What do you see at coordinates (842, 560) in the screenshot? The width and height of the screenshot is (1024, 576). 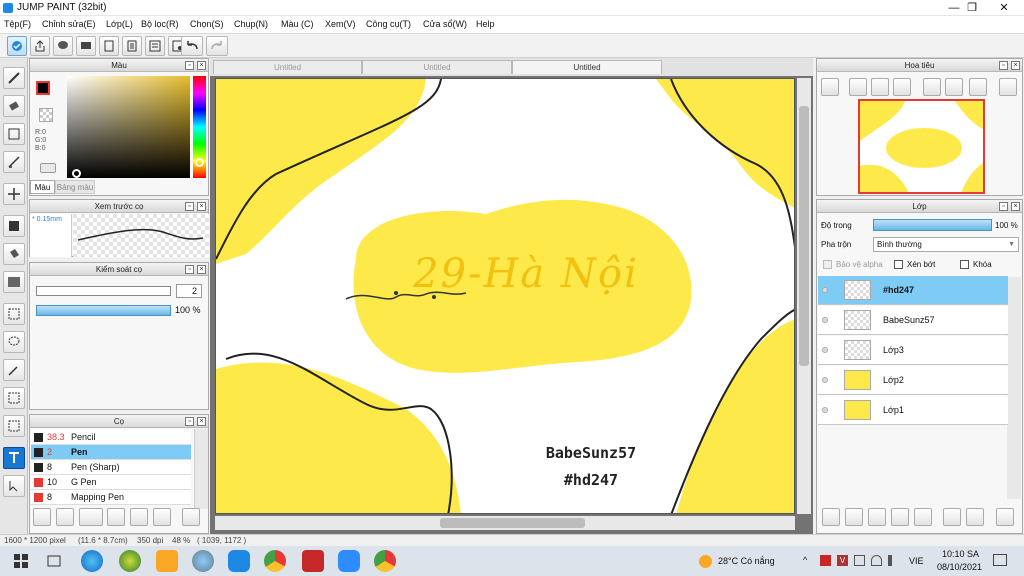 I see `v-tray-icon: V` at bounding box center [842, 560].